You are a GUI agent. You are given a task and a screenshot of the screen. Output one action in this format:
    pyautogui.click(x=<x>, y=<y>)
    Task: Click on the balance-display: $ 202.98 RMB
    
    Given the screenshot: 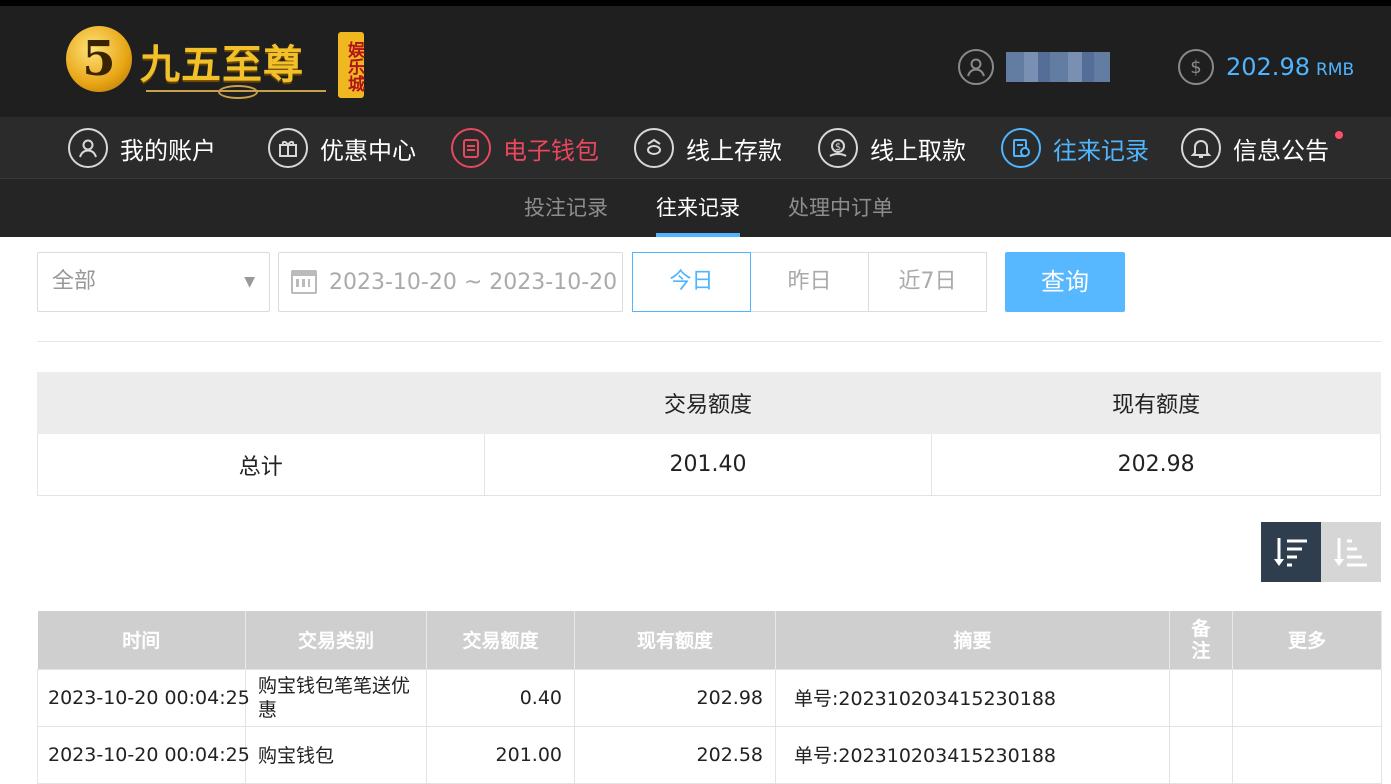 What is the action you would take?
    pyautogui.click(x=1266, y=67)
    